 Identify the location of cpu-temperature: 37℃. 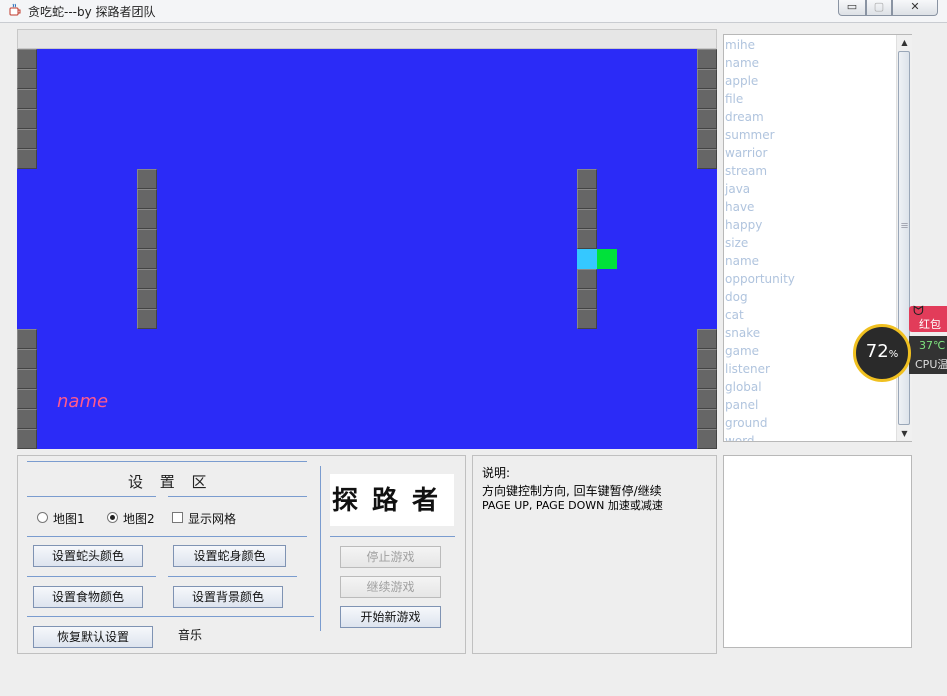
(932, 345).